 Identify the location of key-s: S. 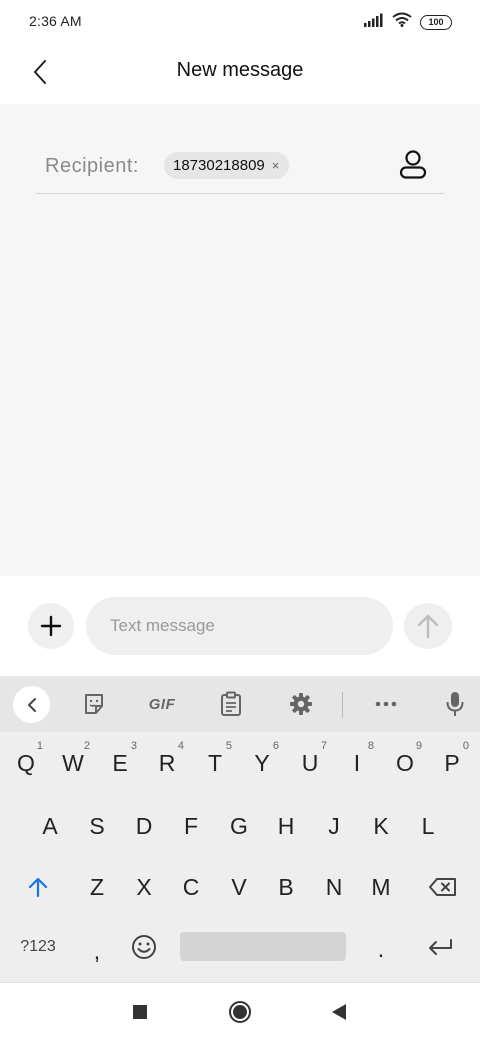
(97, 826).